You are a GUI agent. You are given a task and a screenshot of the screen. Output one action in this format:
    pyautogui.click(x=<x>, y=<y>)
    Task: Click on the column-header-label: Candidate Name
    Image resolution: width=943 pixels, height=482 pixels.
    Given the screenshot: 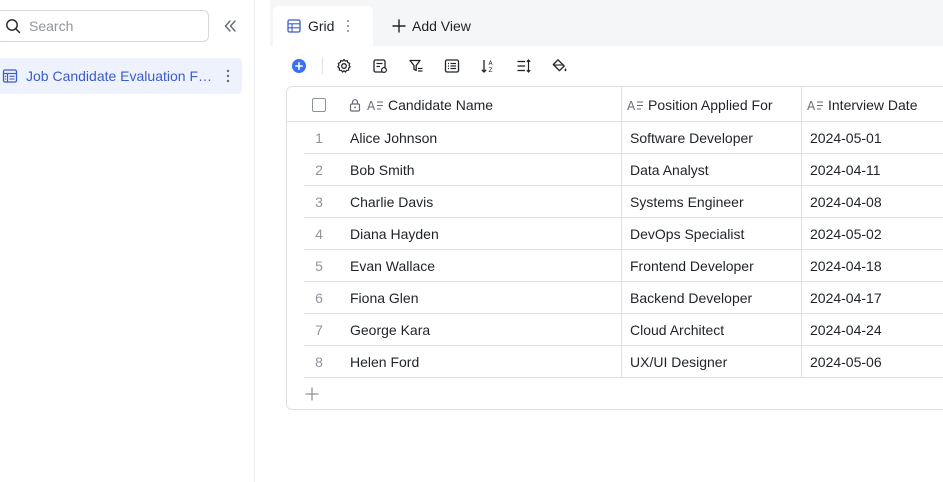 What is the action you would take?
    pyautogui.click(x=441, y=104)
    